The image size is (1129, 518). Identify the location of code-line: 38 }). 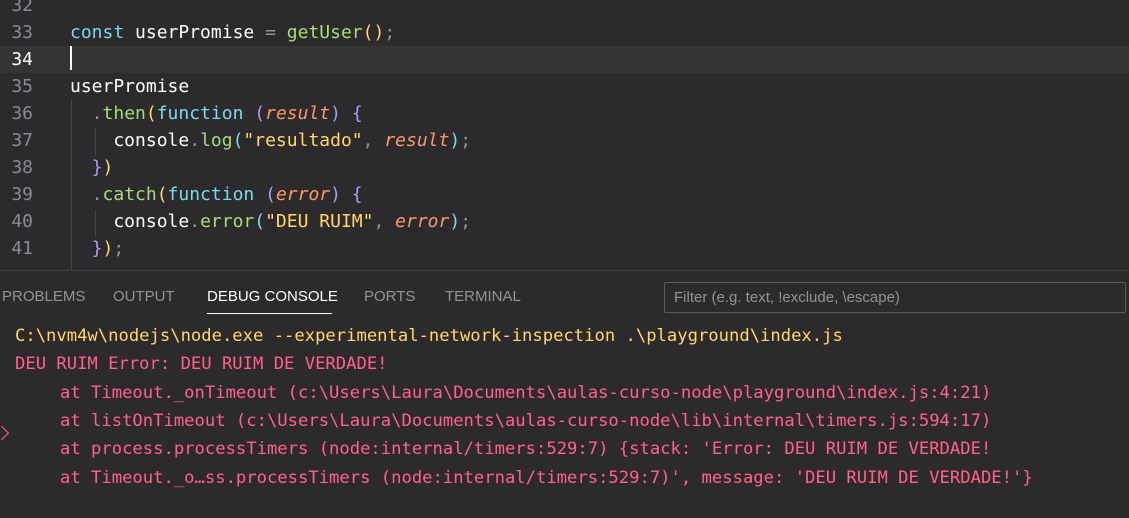
(564, 167).